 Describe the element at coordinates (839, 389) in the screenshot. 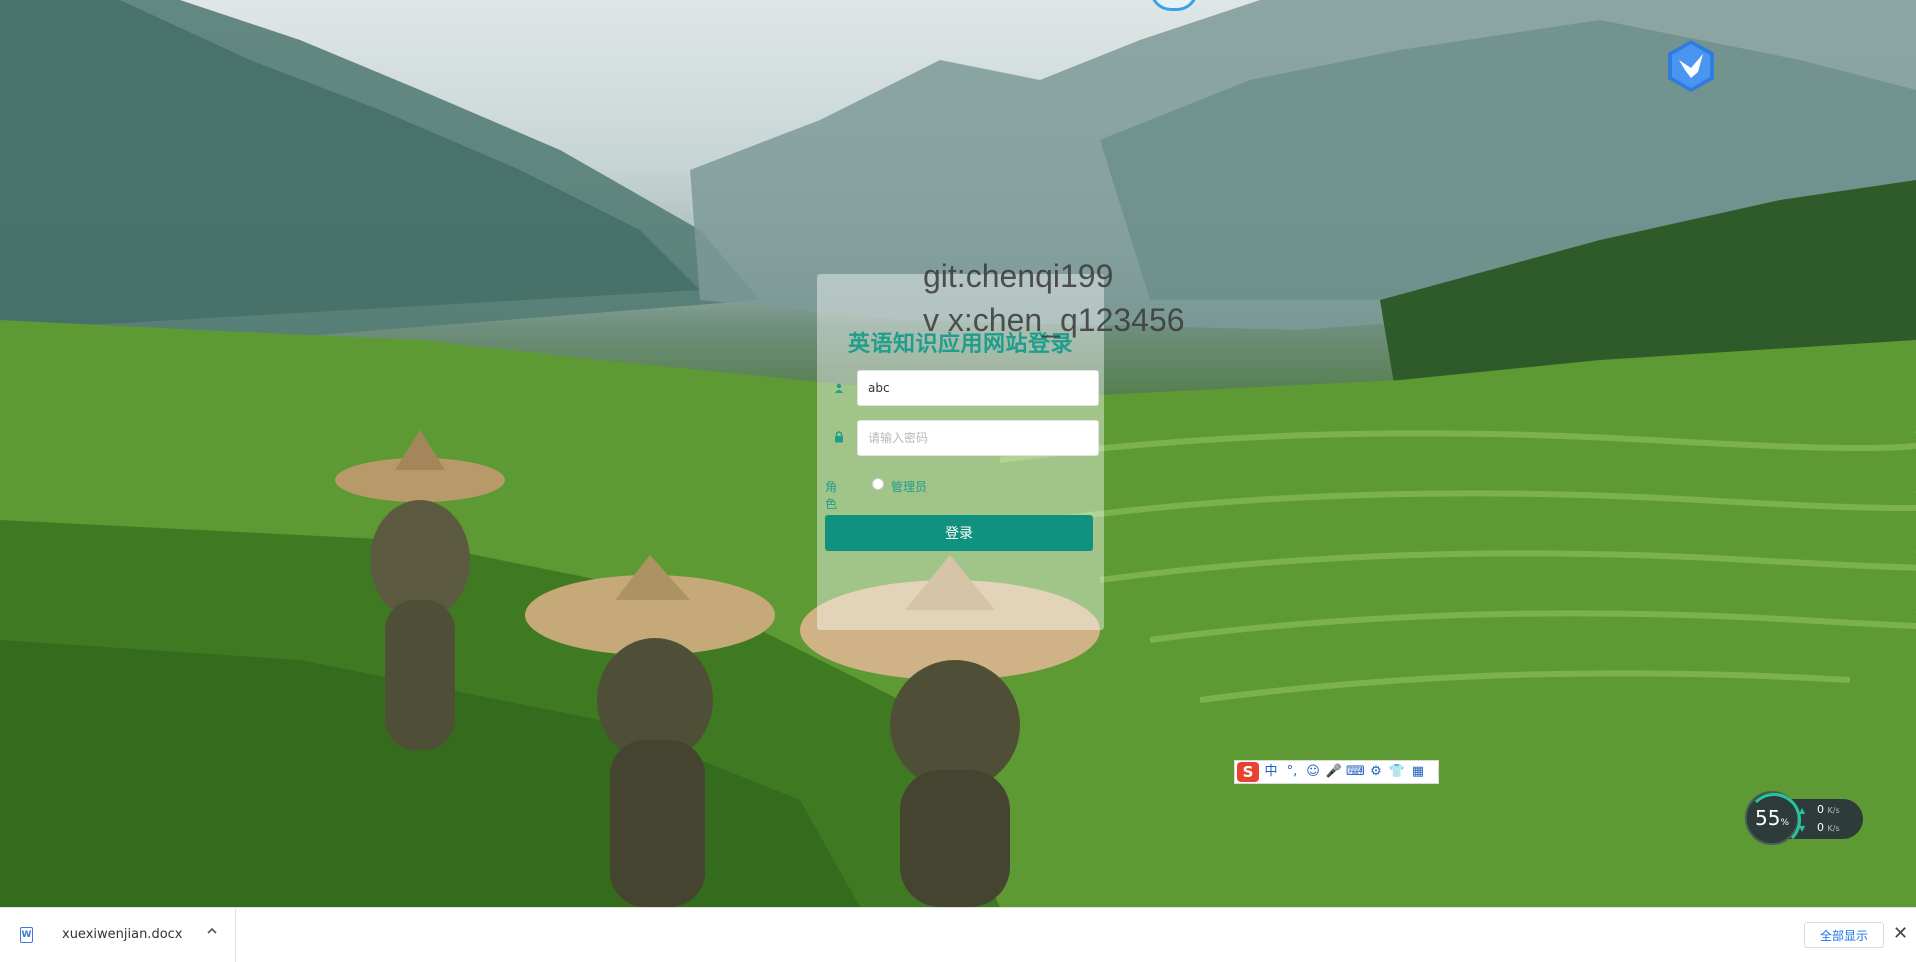

I see `user-icon` at that location.